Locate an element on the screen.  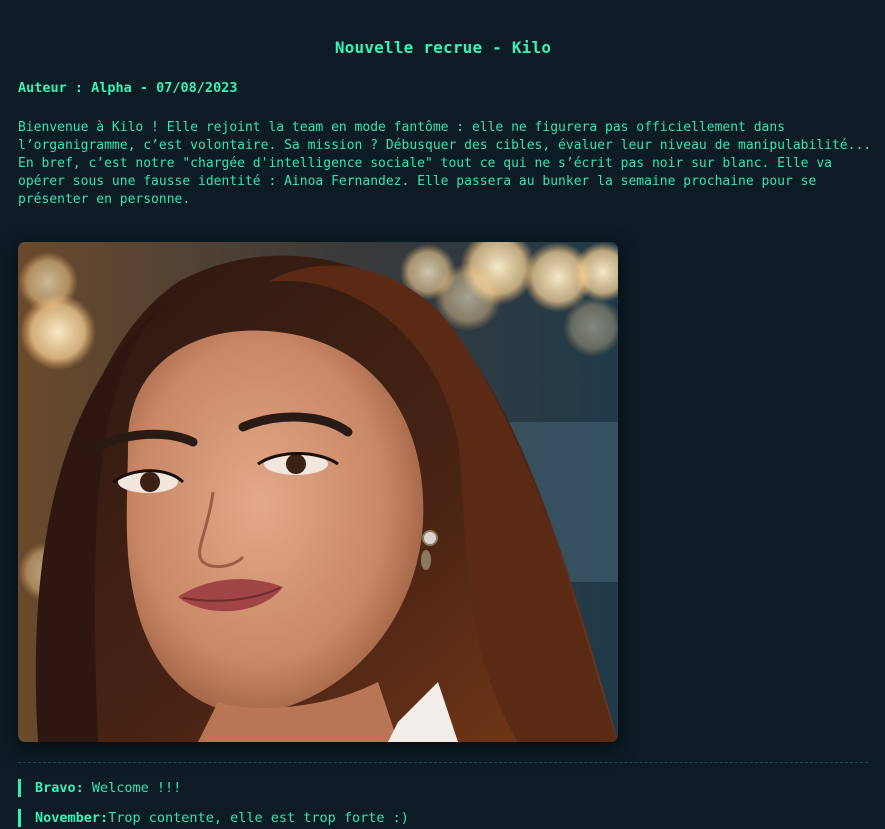
post-title: Nouvelle recrue - Kilo is located at coordinates (443, 47).